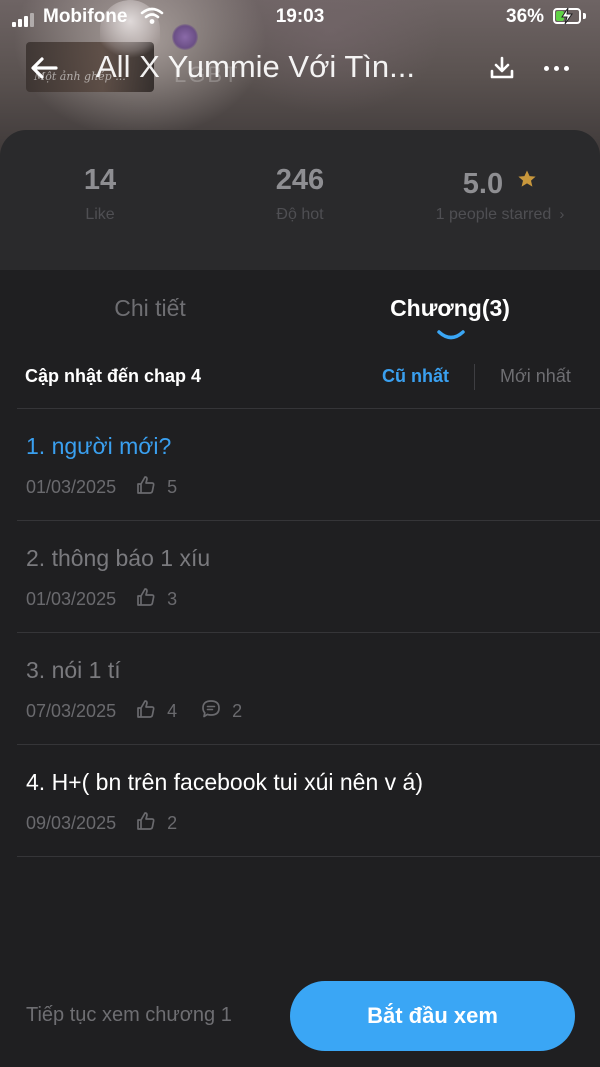 The height and width of the screenshot is (1067, 600). I want to click on sort-divider, so click(474, 377).